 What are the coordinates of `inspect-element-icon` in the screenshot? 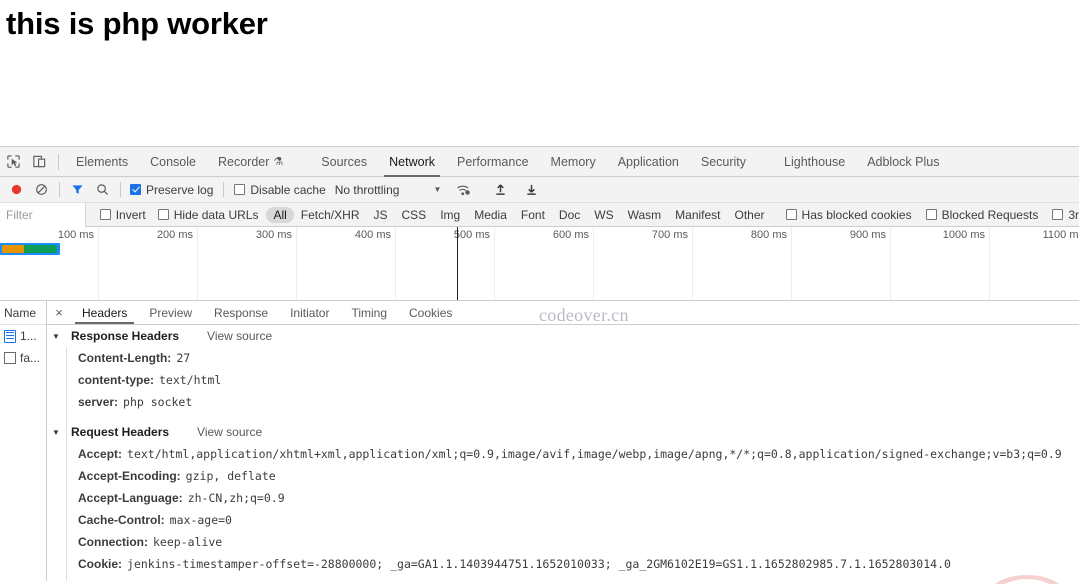 It's located at (13, 162).